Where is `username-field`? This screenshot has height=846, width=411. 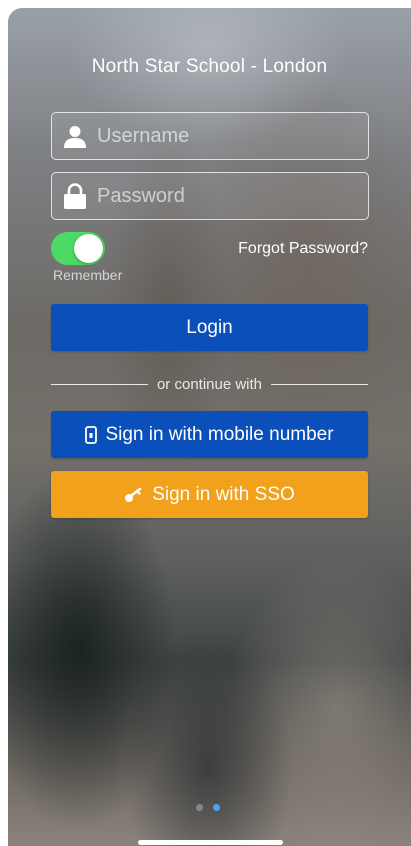 username-field is located at coordinates (210, 136).